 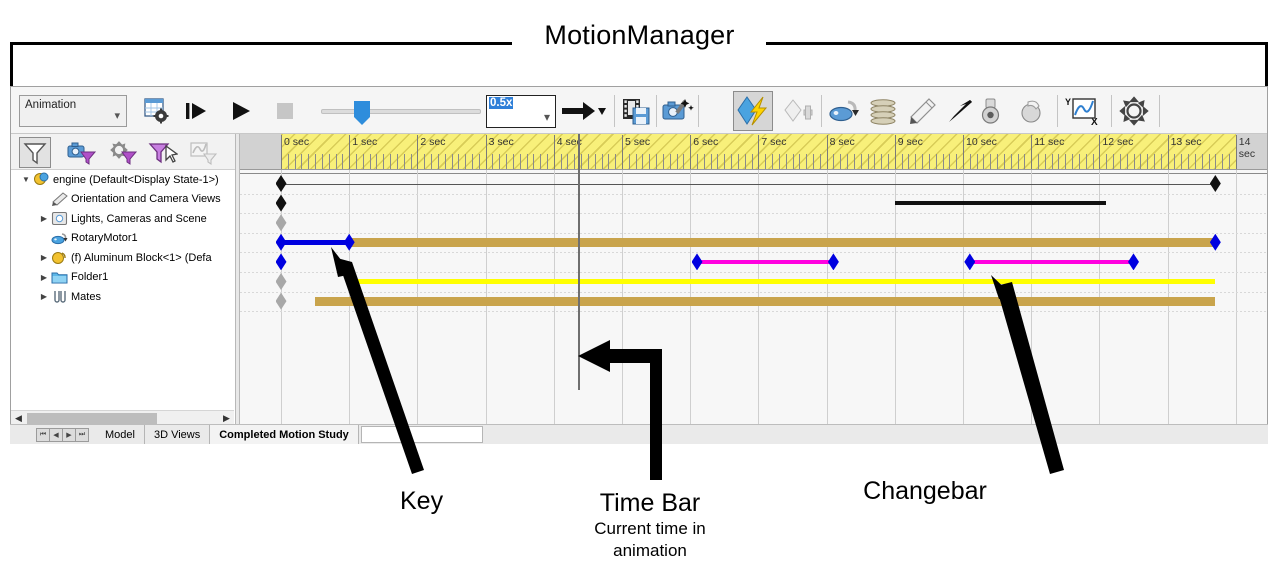 I want to click on spring-button, so click(x=799, y=111).